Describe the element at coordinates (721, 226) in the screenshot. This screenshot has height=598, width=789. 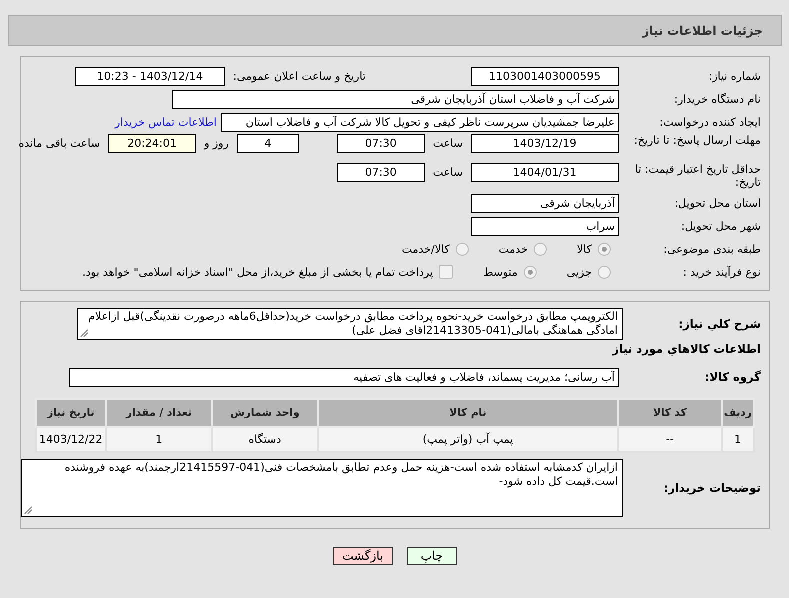
I see `field-label: شهر محل تحویل:` at that location.